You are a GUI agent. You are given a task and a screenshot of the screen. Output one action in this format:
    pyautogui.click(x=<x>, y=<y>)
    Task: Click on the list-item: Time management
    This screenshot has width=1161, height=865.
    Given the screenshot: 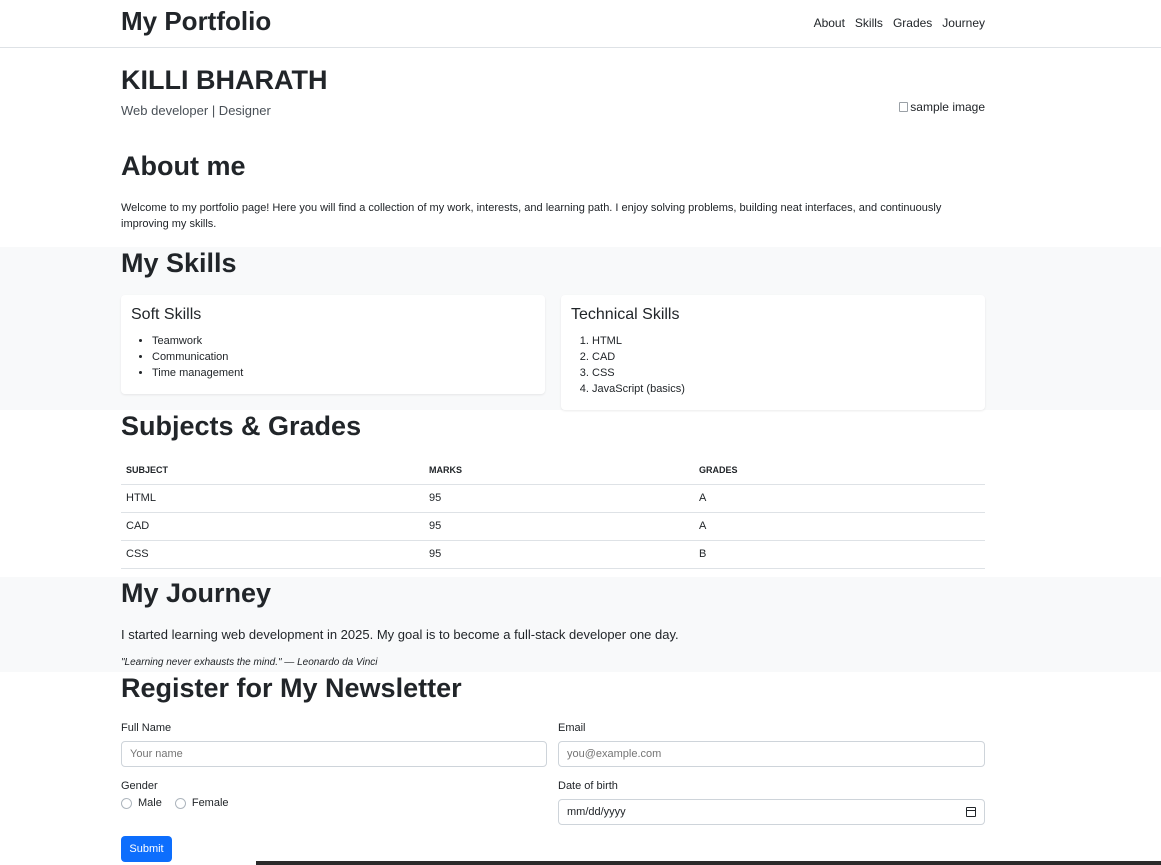 What is the action you would take?
    pyautogui.click(x=343, y=373)
    